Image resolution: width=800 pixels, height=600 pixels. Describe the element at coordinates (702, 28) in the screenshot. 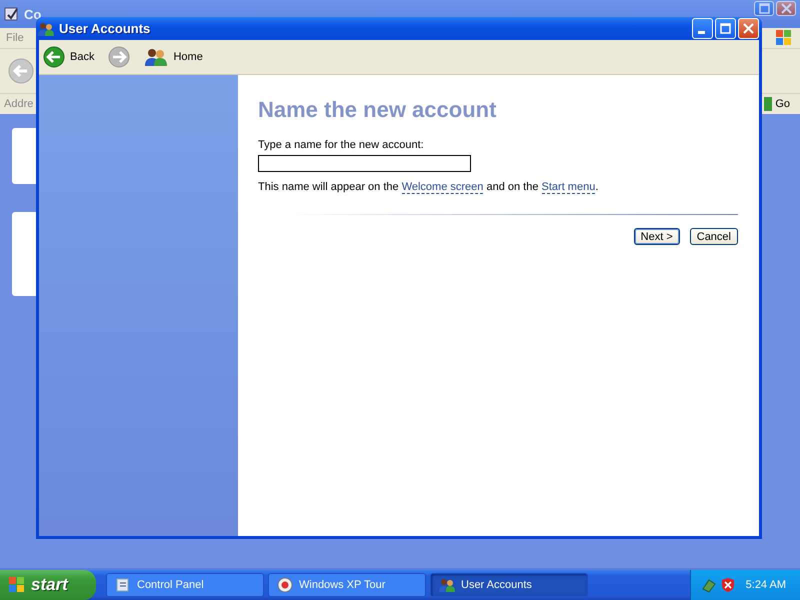

I see `minimize-button` at that location.